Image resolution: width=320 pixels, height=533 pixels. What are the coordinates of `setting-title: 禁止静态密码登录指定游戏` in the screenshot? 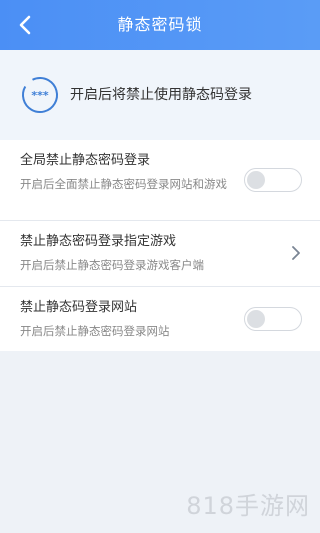 It's located at (98, 241).